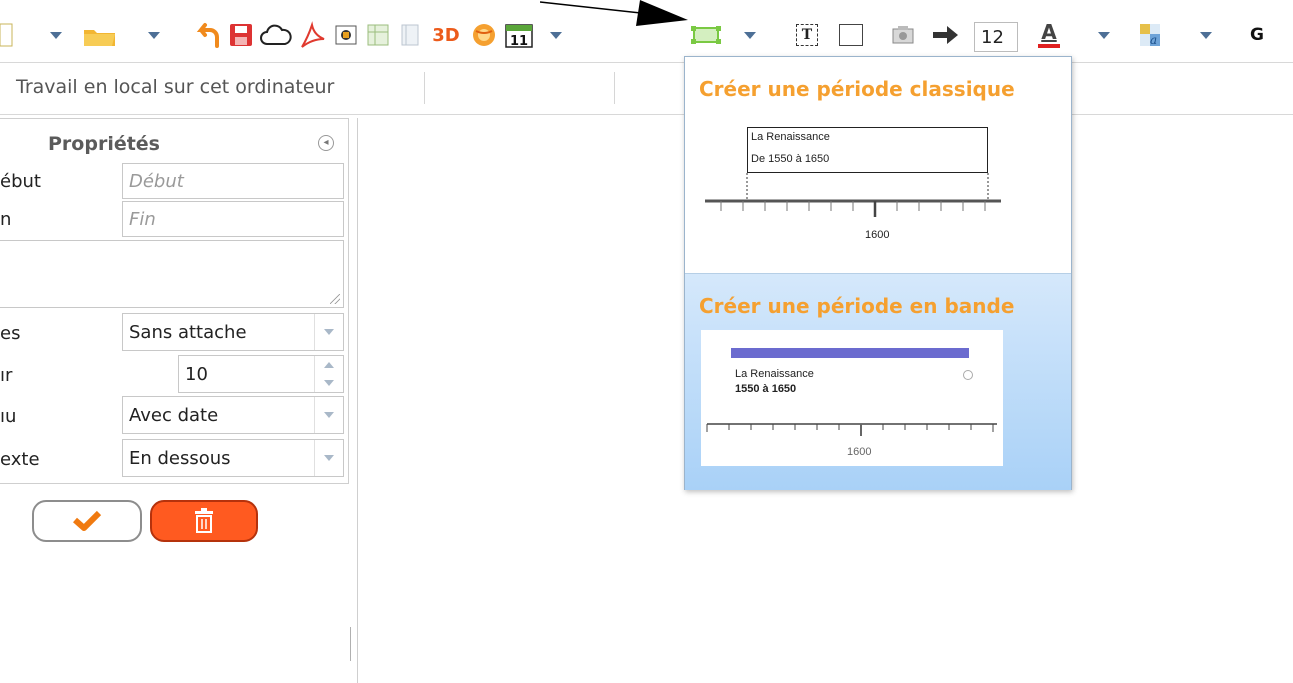 The width and height of the screenshot is (1293, 683). What do you see at coordinates (706, 35) in the screenshot?
I see `period-icon` at bounding box center [706, 35].